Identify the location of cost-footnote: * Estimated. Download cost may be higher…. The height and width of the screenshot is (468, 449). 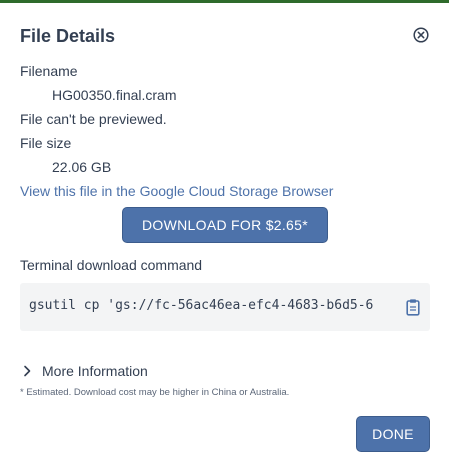
(155, 392).